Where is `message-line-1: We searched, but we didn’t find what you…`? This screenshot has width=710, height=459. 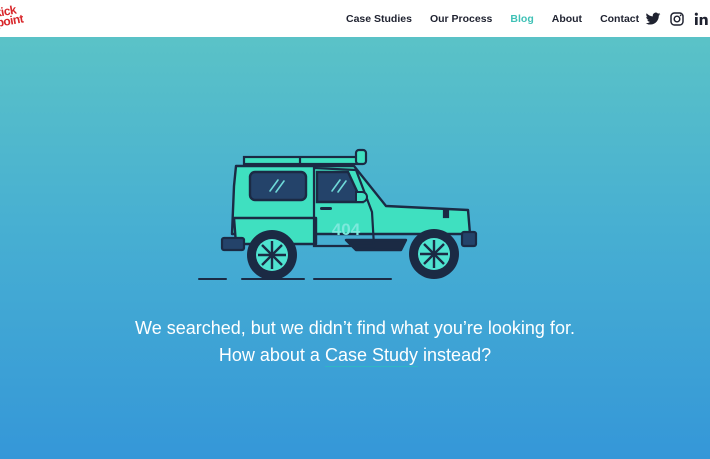 message-line-1: We searched, but we didn’t find what you… is located at coordinates (355, 328).